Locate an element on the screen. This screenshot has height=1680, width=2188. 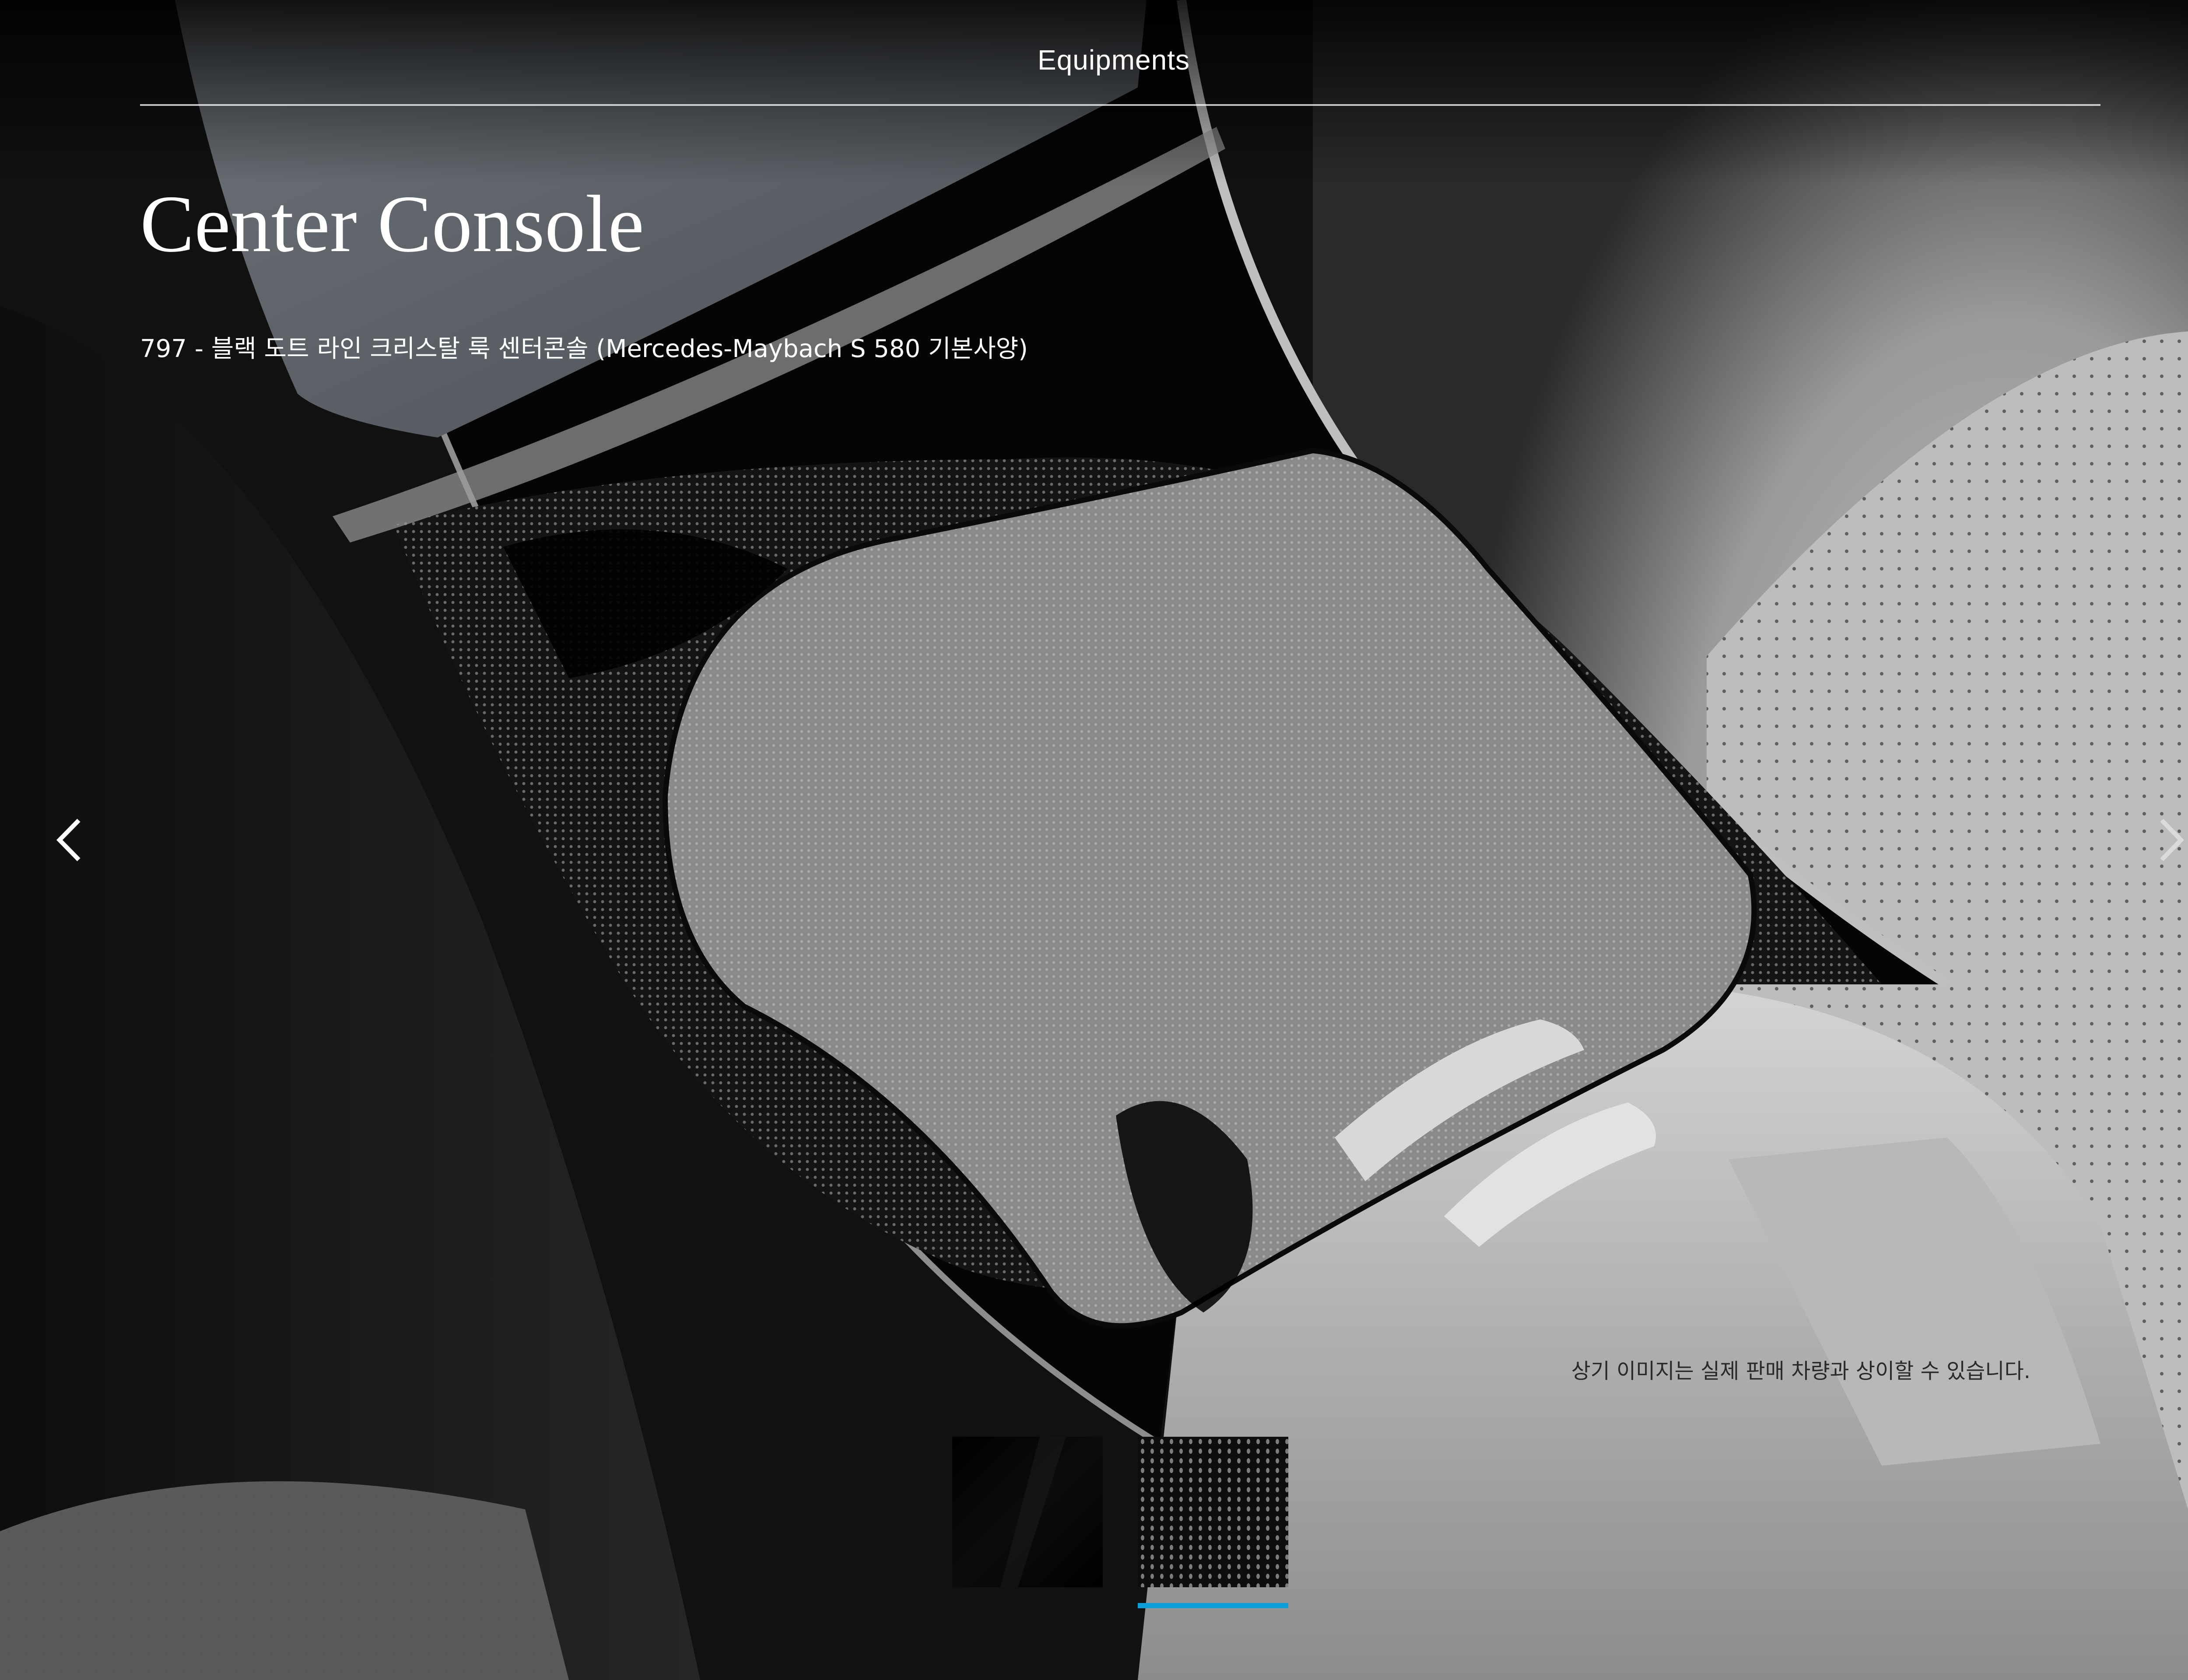
page-title: Center Console is located at coordinates (392, 224).